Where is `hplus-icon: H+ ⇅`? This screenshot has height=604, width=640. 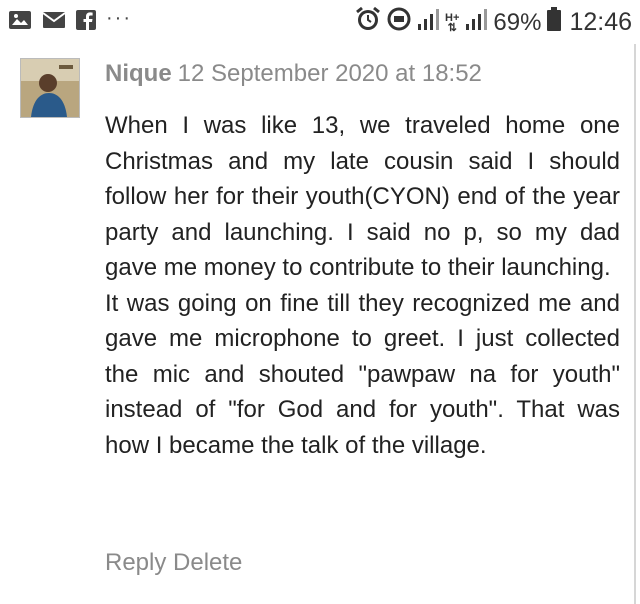
hplus-icon: H+ ⇅ is located at coordinates (452, 22).